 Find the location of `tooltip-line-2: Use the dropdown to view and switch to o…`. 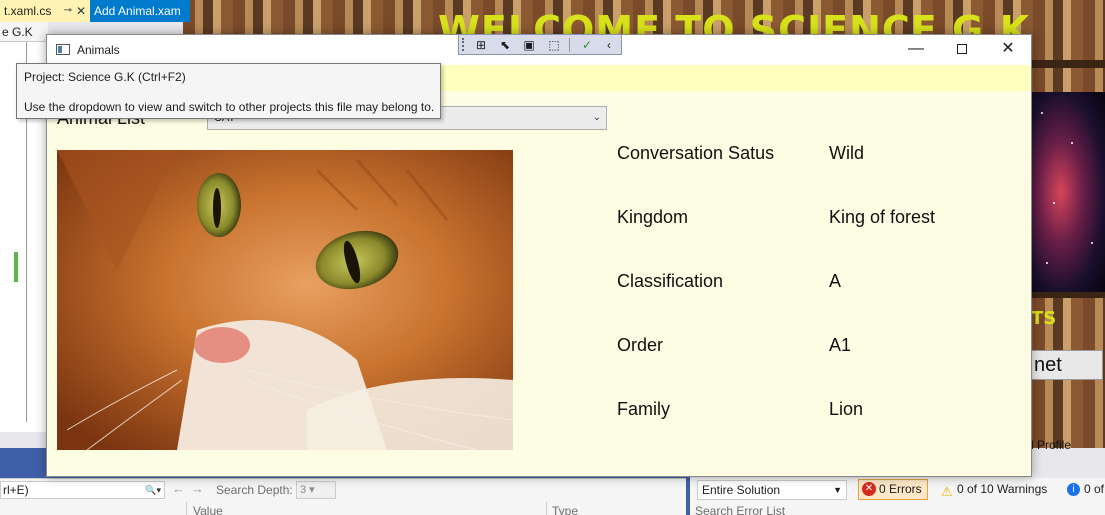

tooltip-line-2: Use the dropdown to view and switch to o… is located at coordinates (229, 107).